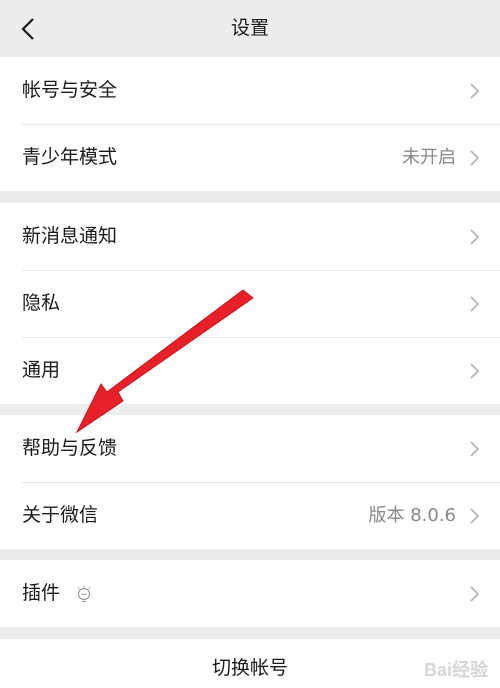 The width and height of the screenshot is (500, 688). What do you see at coordinates (41, 370) in the screenshot?
I see `settings-item-label: 通用` at bounding box center [41, 370].